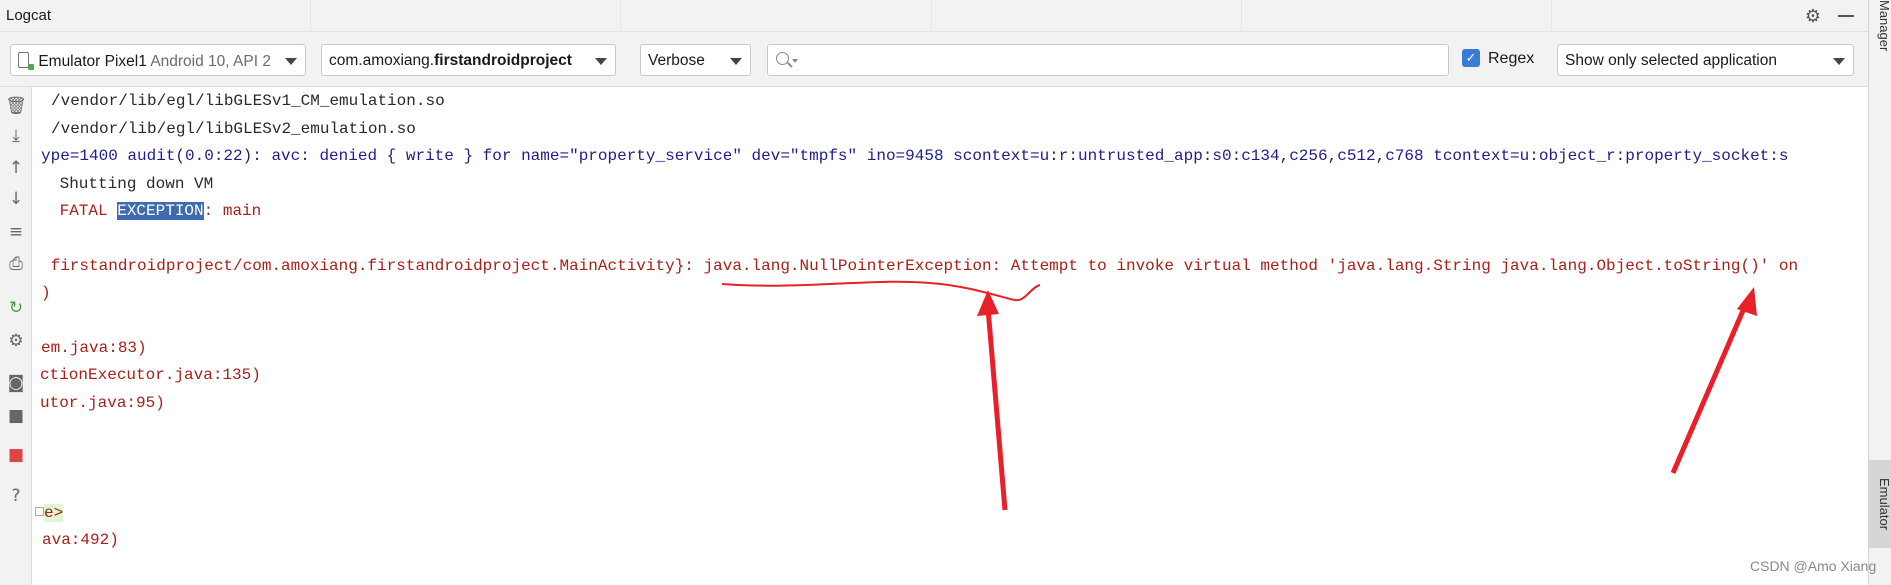 This screenshot has height=585, width=1891. I want to click on device-icon, so click(26, 61).